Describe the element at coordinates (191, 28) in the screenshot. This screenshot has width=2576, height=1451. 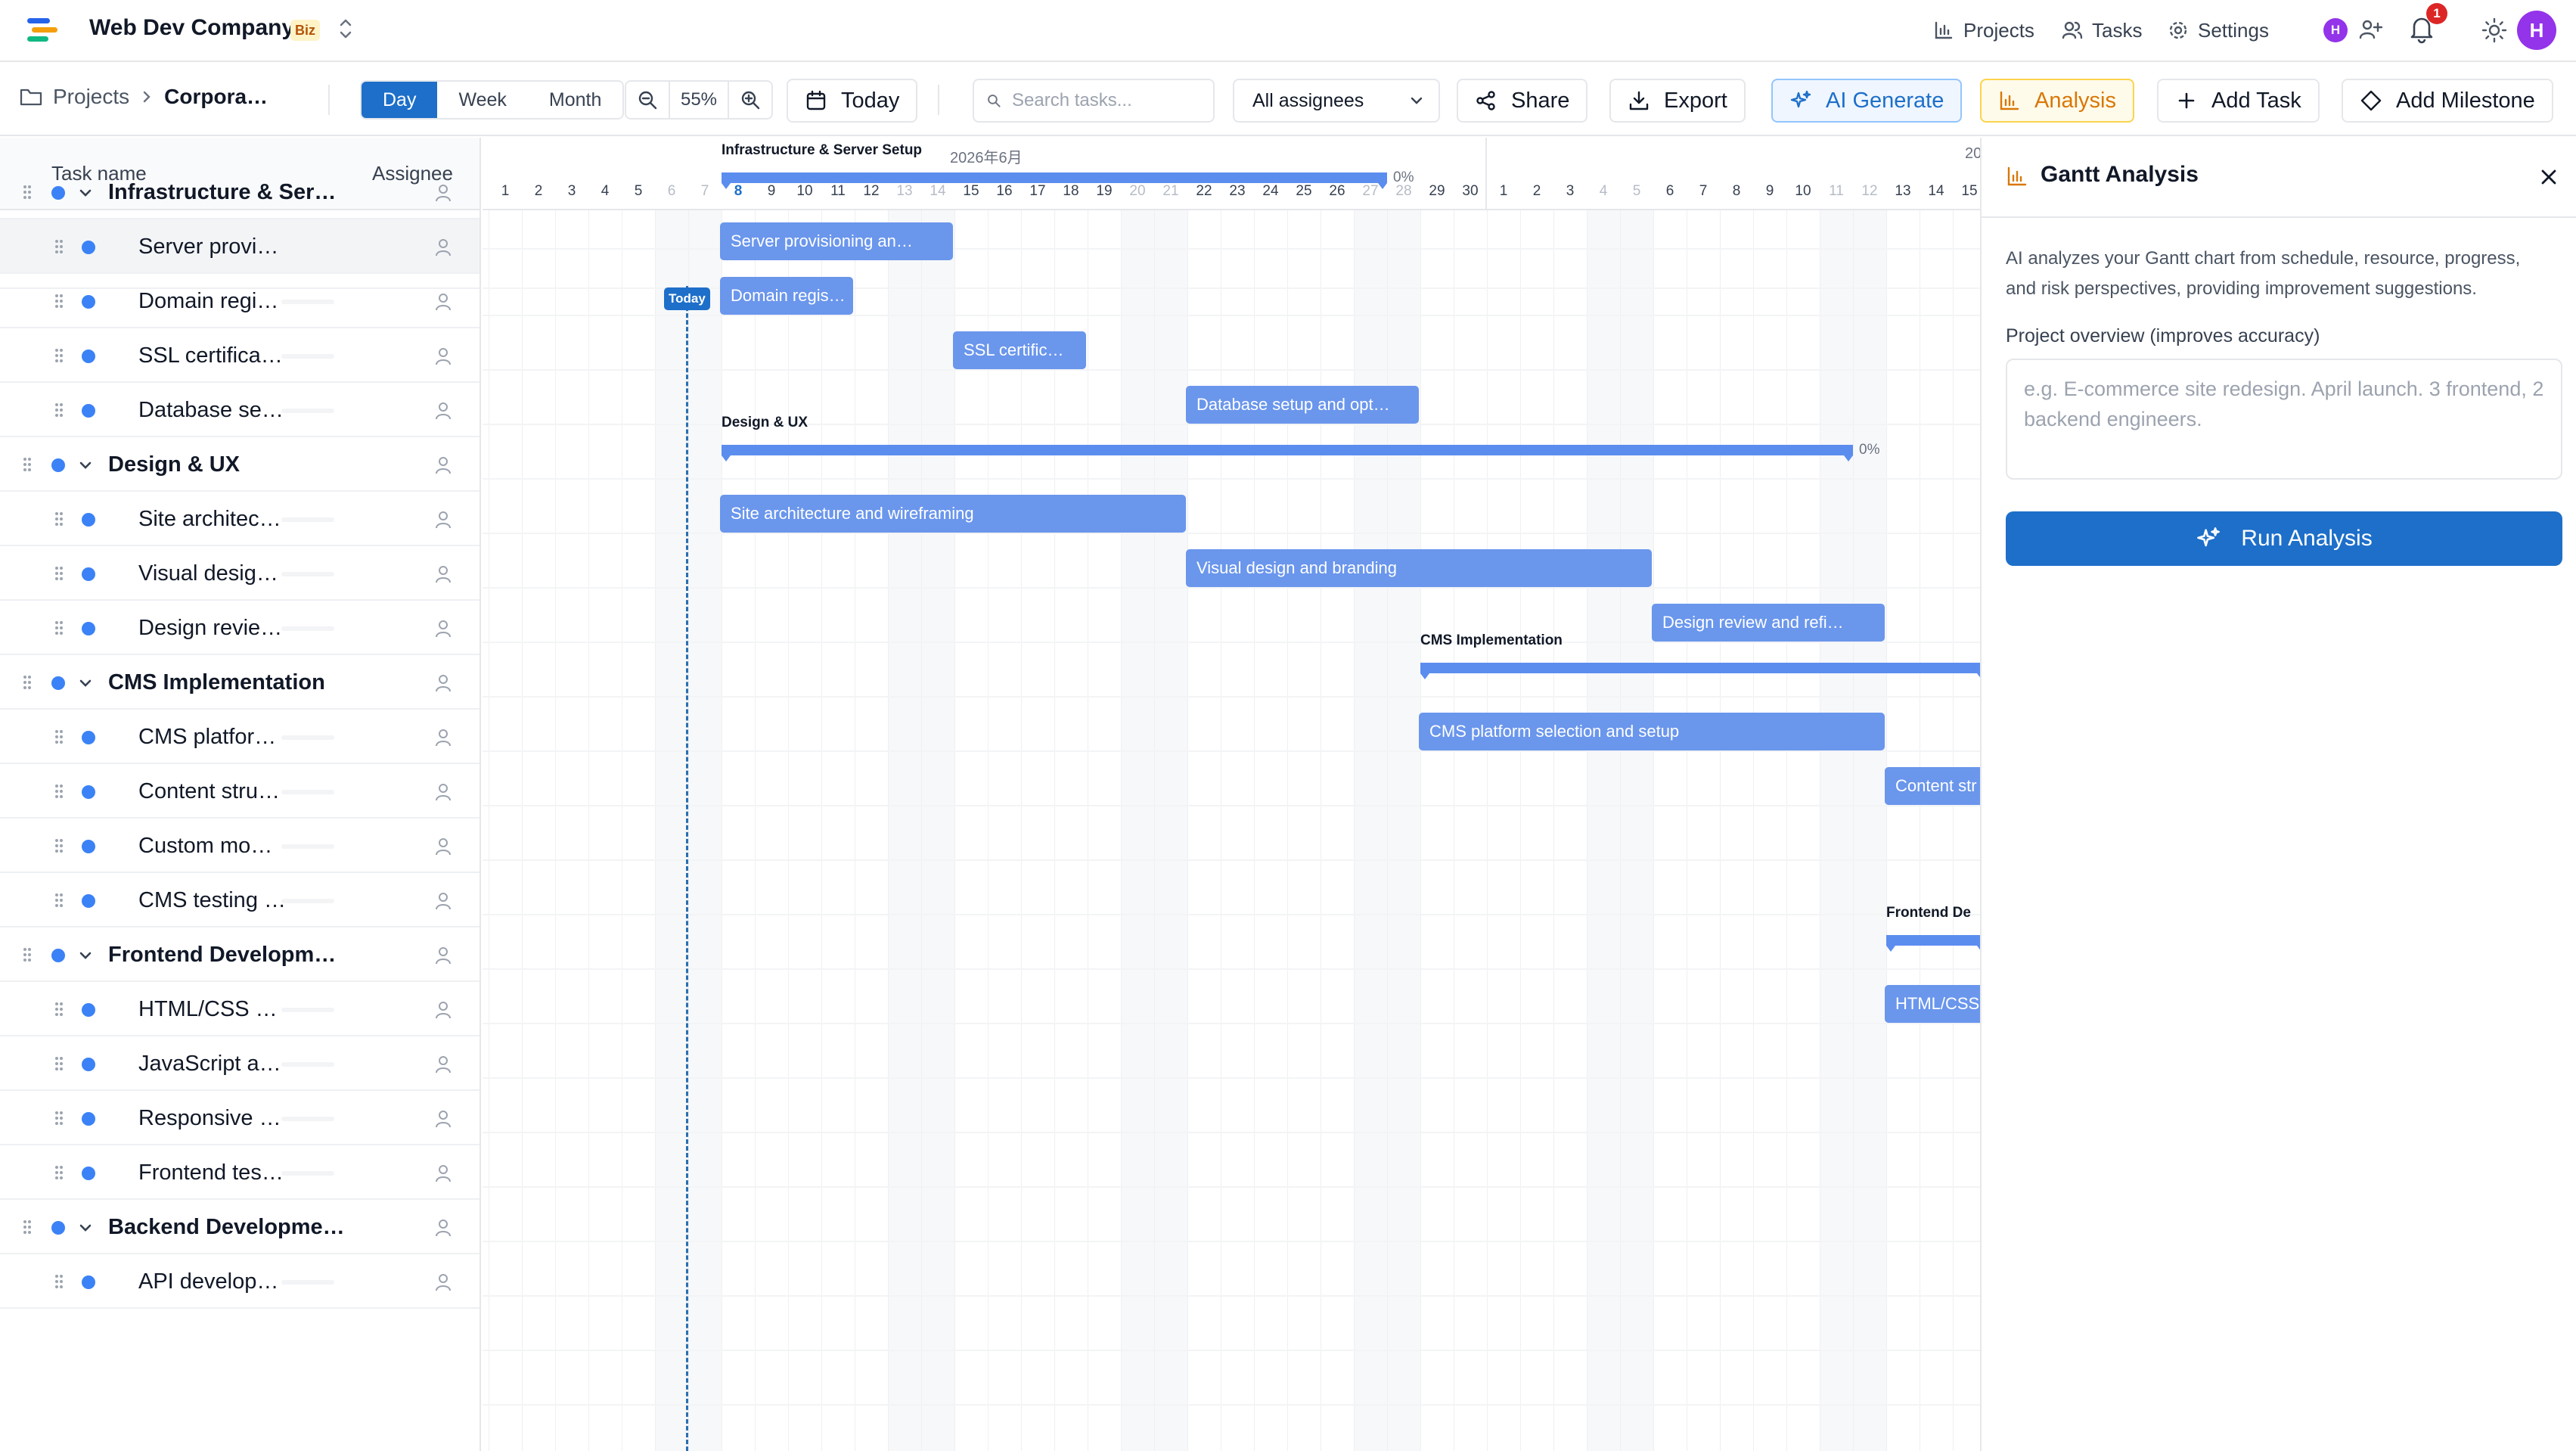
I see `company-name: Web Dev Company` at that location.